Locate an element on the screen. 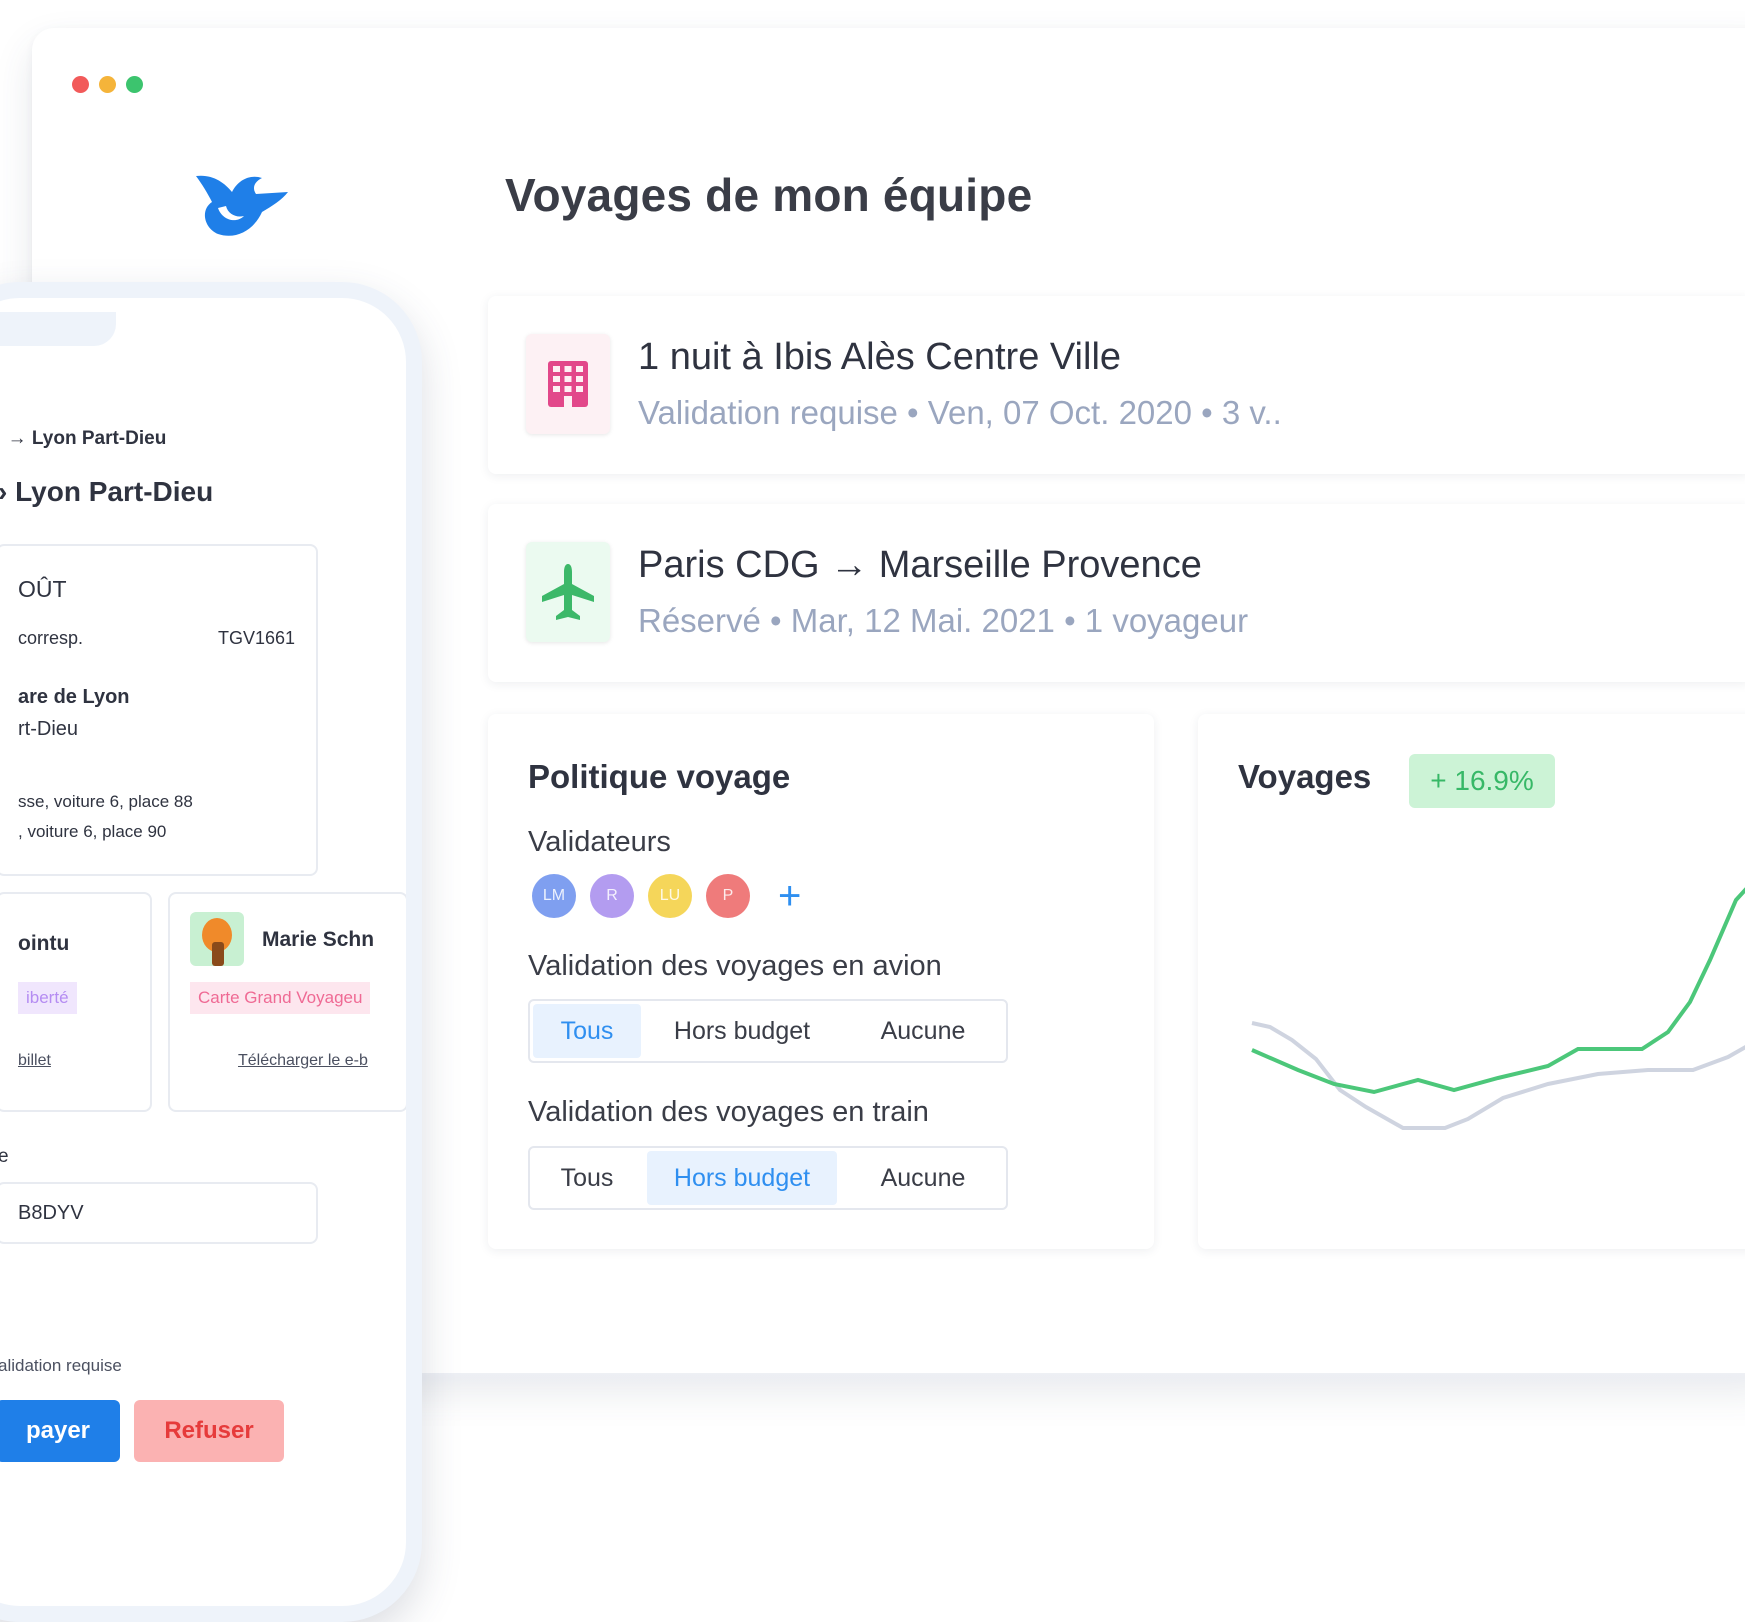 This screenshot has width=1745, height=1622. route-breadcrumb: · → Lyon Part-Dieu is located at coordinates (83, 439).